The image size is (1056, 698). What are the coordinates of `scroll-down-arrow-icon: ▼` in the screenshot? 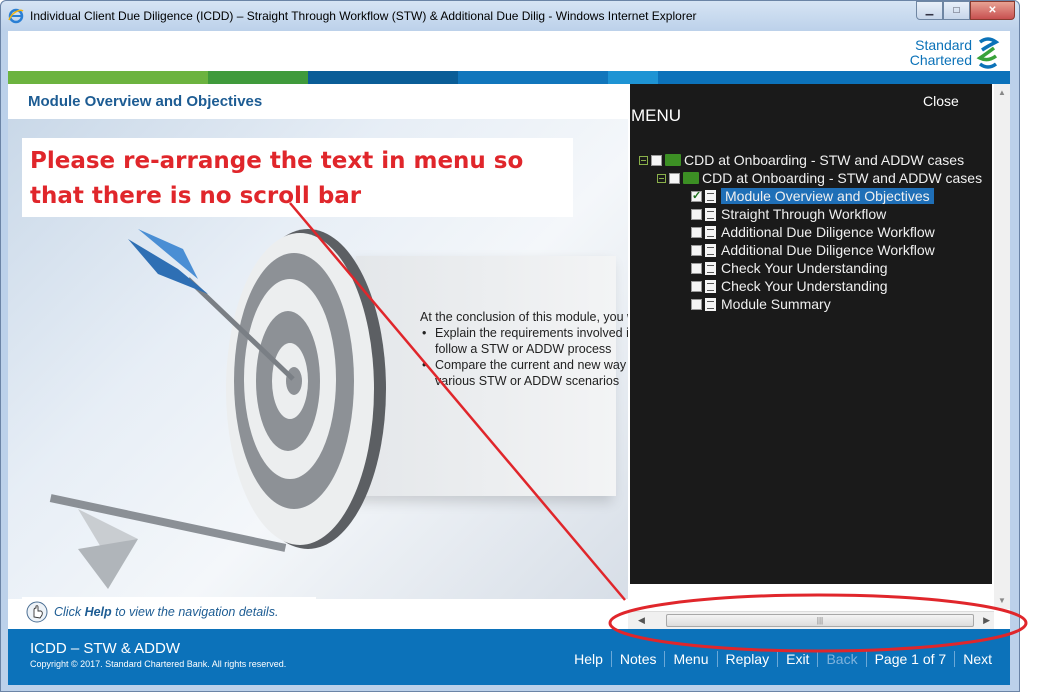 It's located at (1002, 600).